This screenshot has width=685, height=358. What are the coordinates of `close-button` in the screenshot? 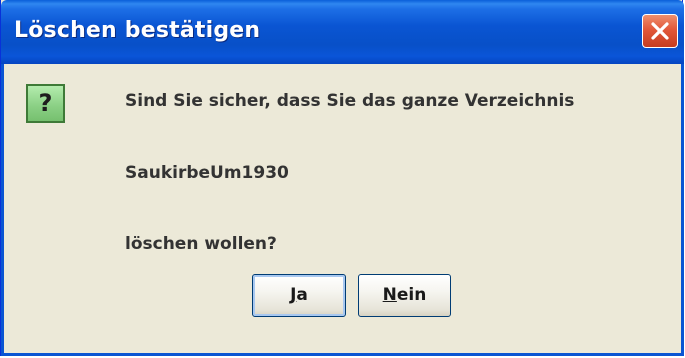 It's located at (660, 31).